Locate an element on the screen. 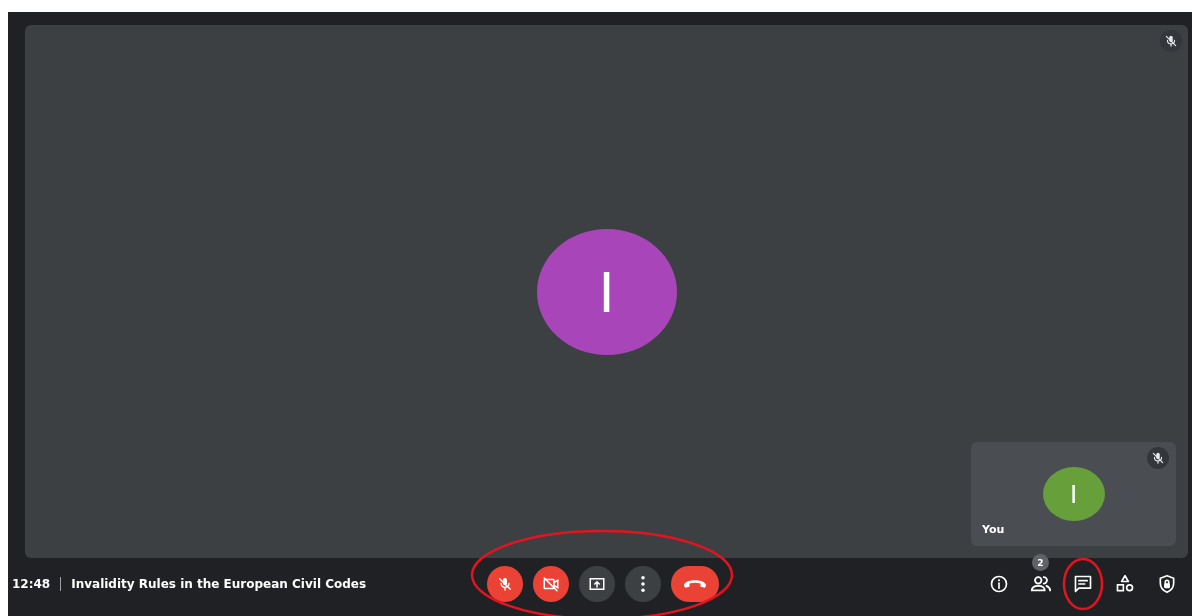 Image resolution: width=1192 pixels, height=616 pixels. present-button is located at coordinates (596, 584).